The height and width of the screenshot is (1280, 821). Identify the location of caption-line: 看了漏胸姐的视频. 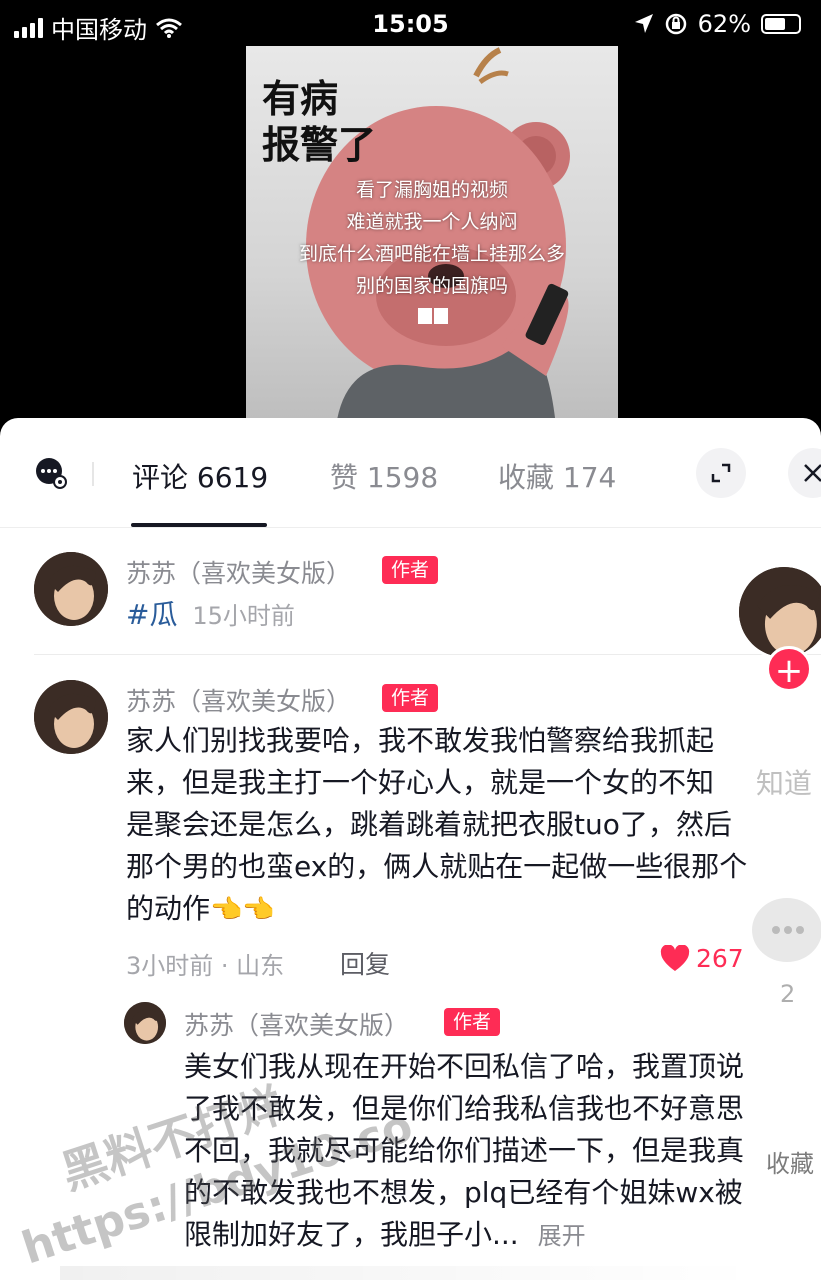
(431, 190).